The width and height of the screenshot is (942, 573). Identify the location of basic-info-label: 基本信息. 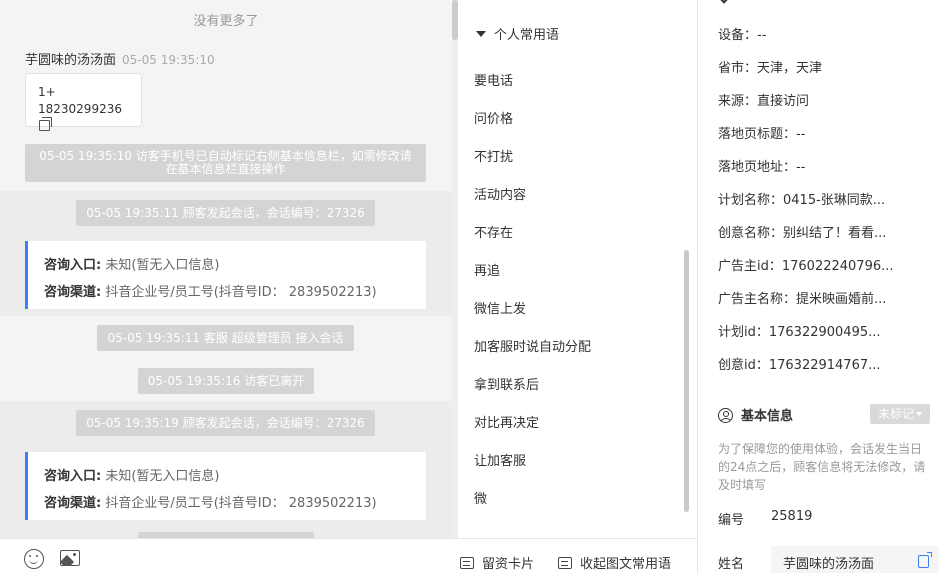
(767, 416).